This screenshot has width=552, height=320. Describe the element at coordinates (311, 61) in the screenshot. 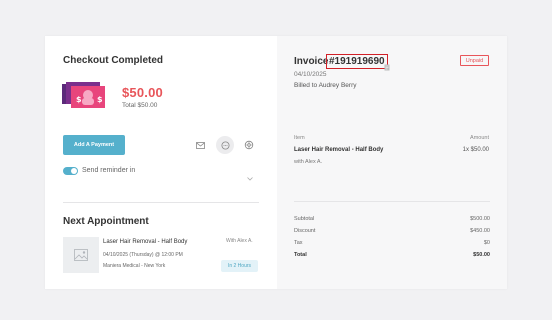

I see `invoice-label: Invoice` at that location.